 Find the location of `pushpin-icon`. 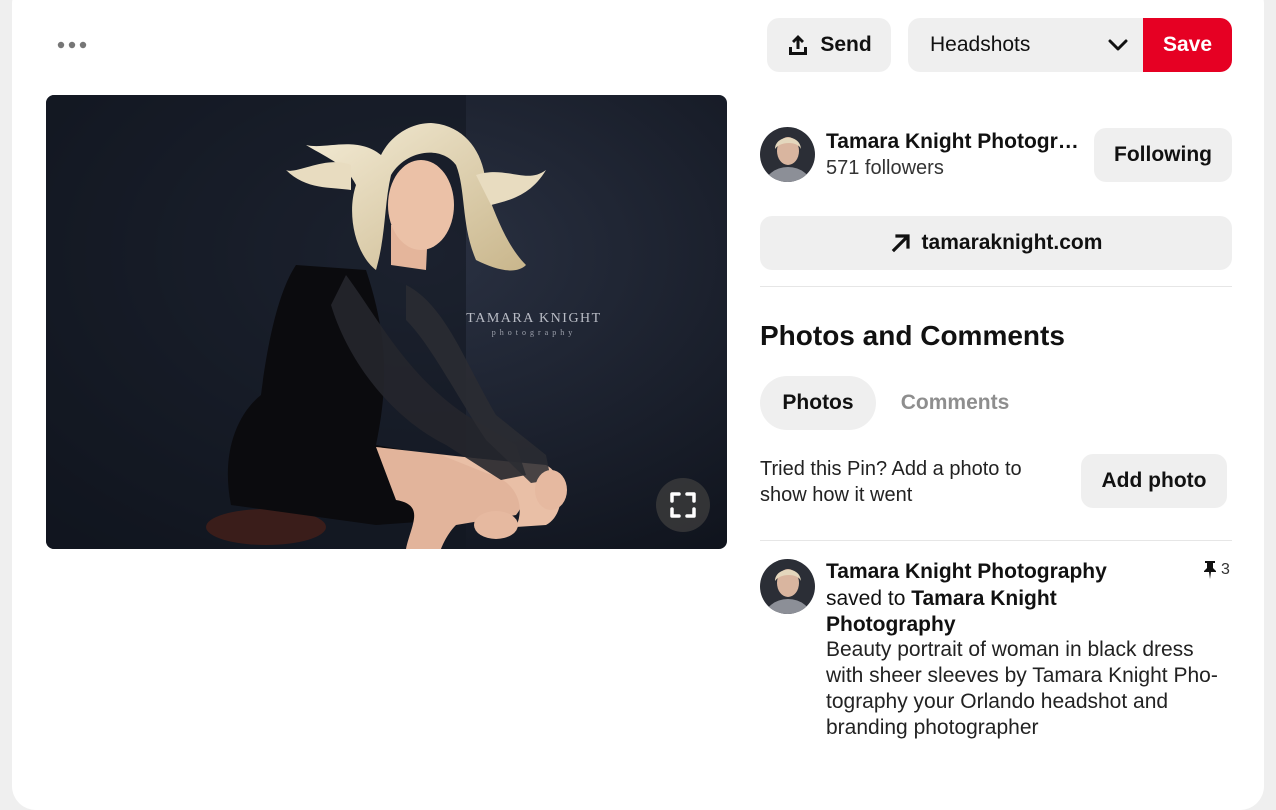

pushpin-icon is located at coordinates (1210, 570).